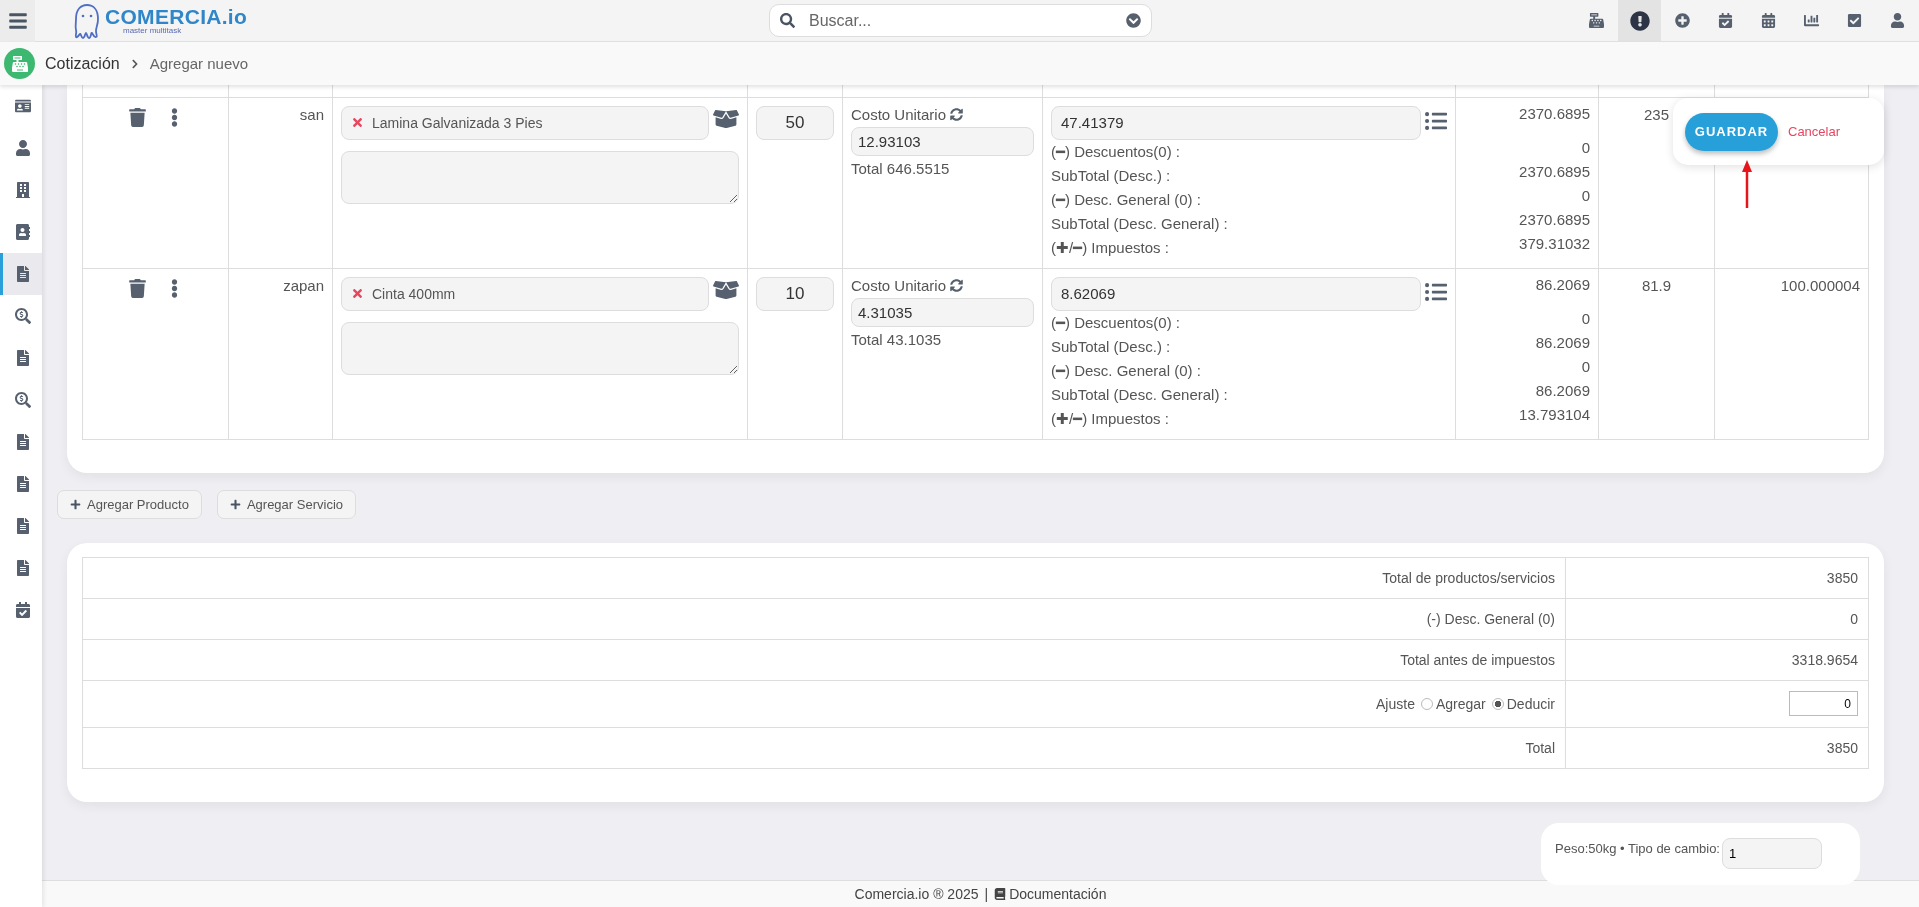 This screenshot has width=1919, height=907. Describe the element at coordinates (525, 293) in the screenshot. I see `product-field: Cinta 400mm` at that location.